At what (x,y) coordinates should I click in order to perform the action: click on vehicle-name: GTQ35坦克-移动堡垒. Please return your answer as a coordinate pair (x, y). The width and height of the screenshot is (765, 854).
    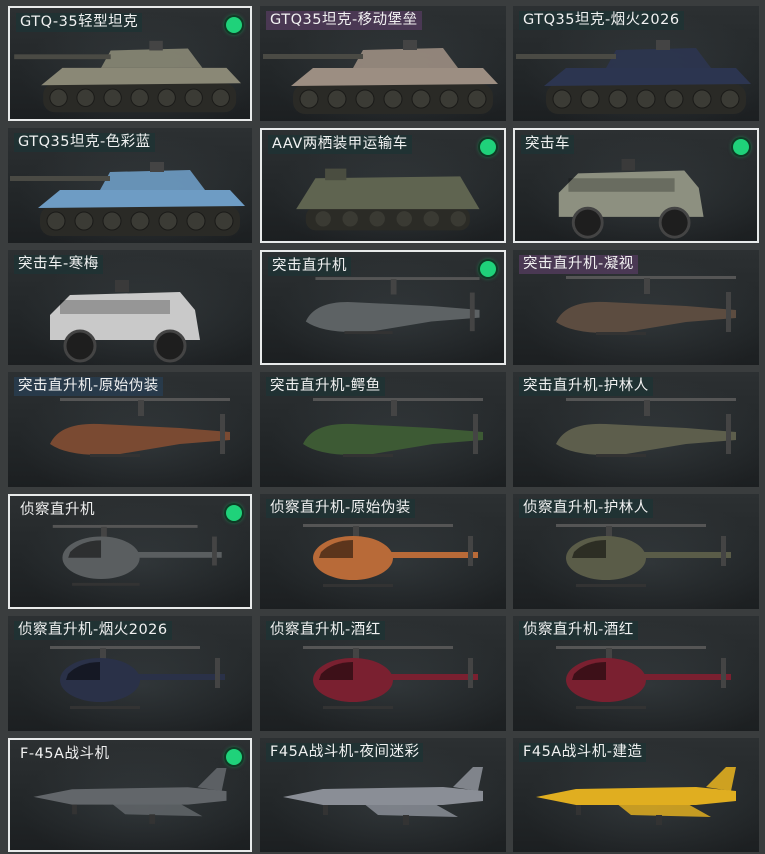
    Looking at the image, I should click on (344, 20).